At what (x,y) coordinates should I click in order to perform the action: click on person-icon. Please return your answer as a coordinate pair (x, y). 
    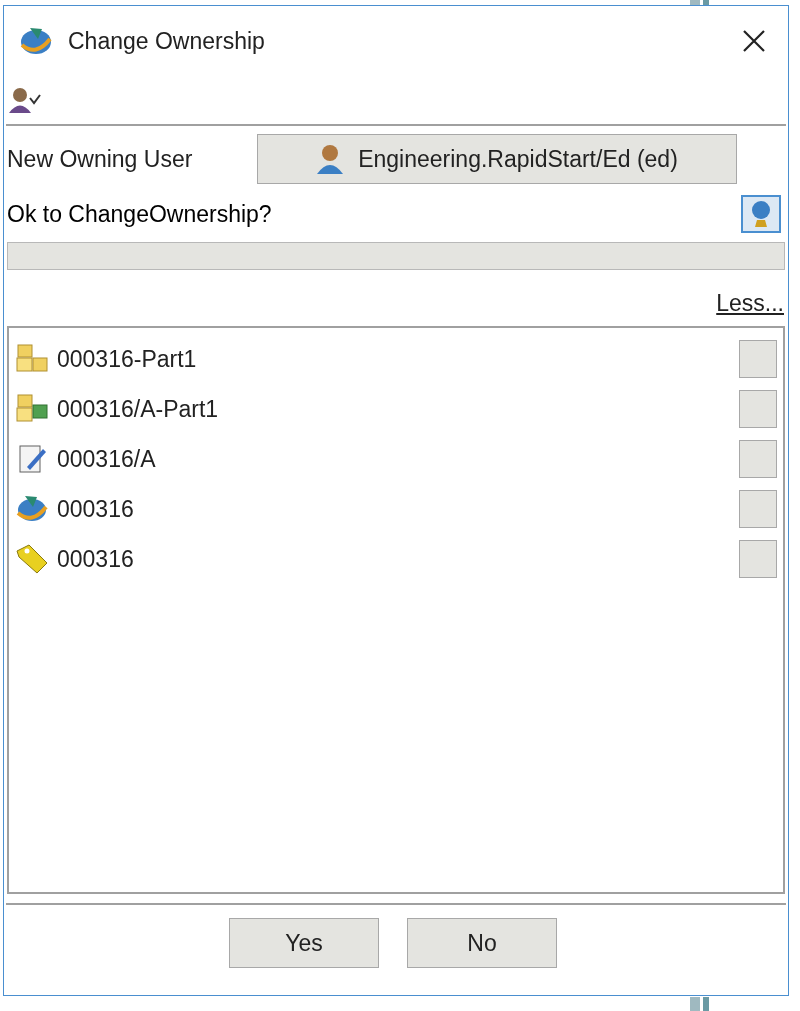
    Looking at the image, I should click on (330, 159).